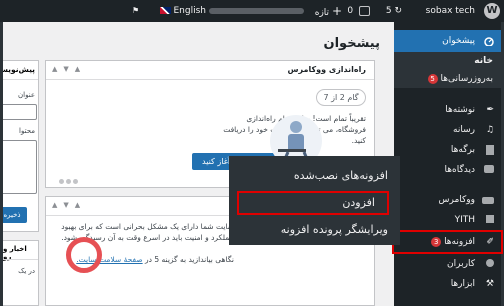 The width and height of the screenshot is (504, 306). I want to click on yith-icon, so click(490, 219).